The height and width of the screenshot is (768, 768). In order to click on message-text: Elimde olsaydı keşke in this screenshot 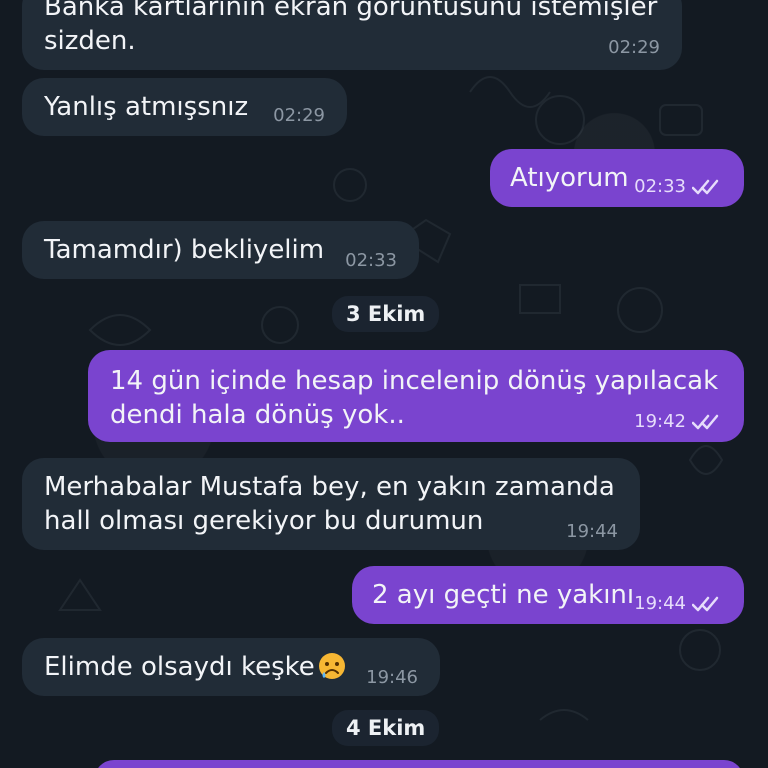, I will do `click(231, 667)`.